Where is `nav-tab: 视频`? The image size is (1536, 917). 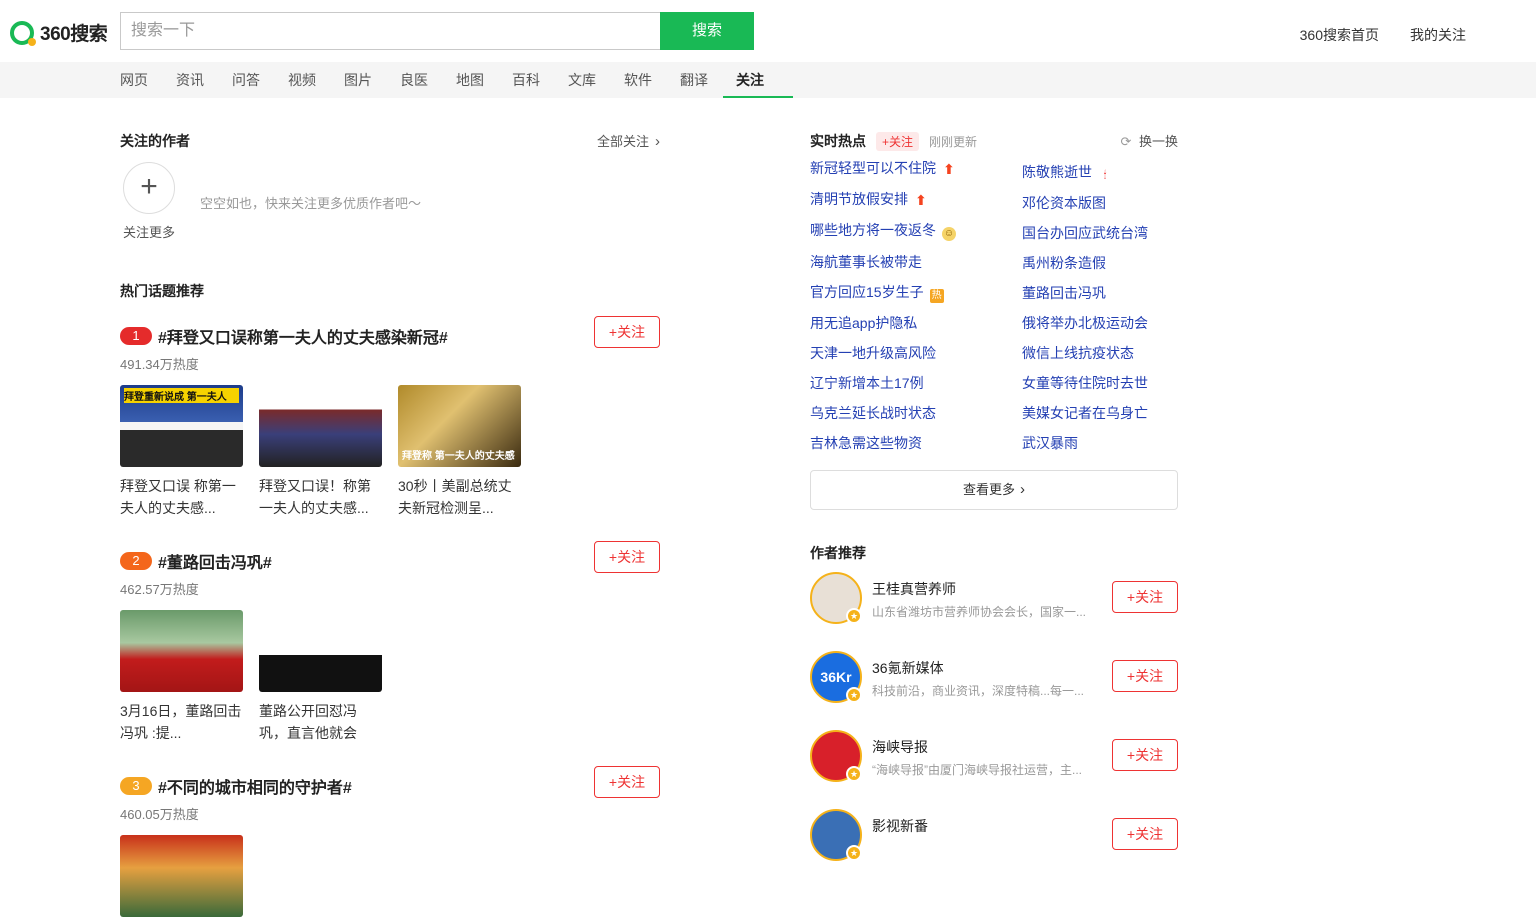 nav-tab: 视频 is located at coordinates (302, 80).